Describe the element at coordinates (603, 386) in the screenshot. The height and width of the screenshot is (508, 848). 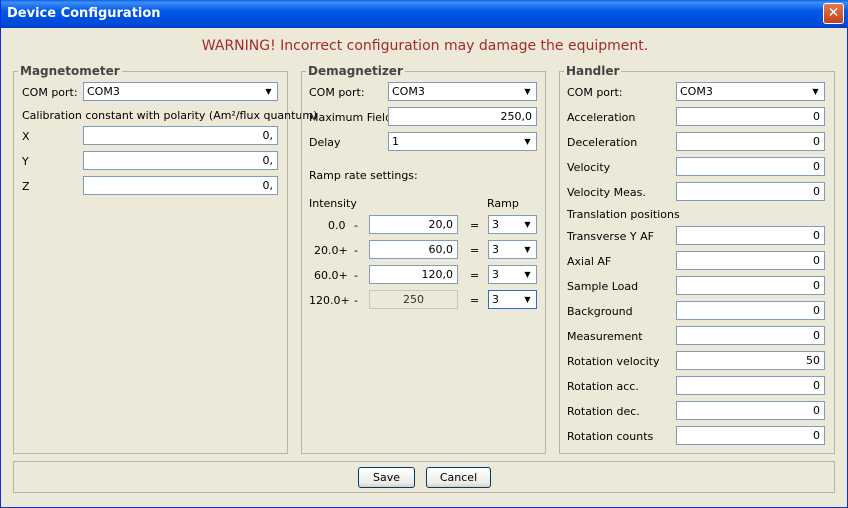
I see `rotation-acc-label: Rotation acc.` at that location.